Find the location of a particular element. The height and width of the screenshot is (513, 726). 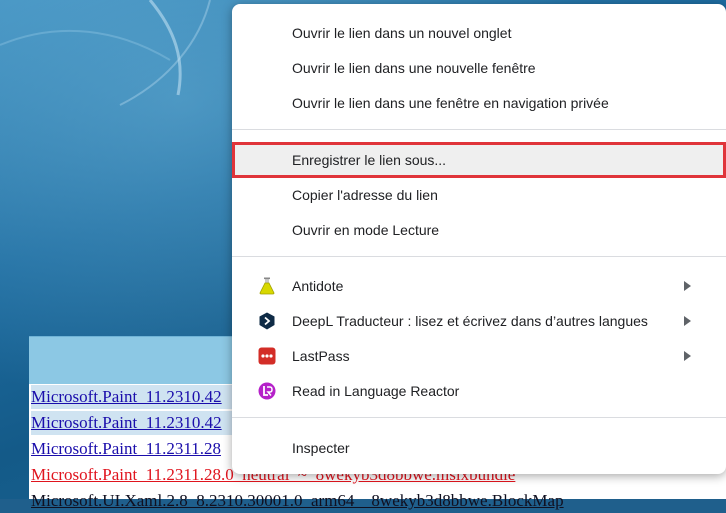

menu-item-label: Copier l'adresse du lien is located at coordinates (365, 195).